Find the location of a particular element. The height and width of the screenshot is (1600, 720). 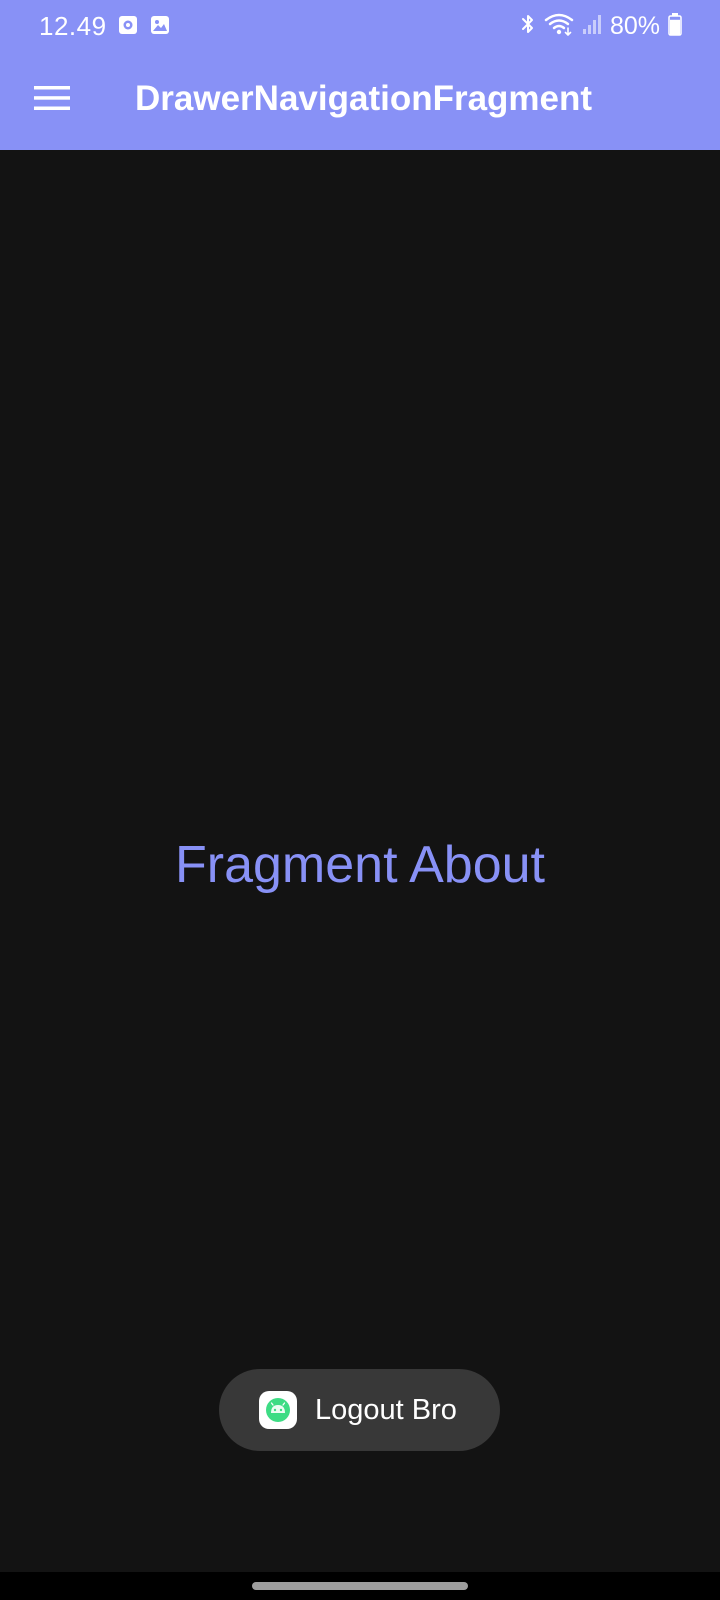

wifi-icon is located at coordinates (559, 26).